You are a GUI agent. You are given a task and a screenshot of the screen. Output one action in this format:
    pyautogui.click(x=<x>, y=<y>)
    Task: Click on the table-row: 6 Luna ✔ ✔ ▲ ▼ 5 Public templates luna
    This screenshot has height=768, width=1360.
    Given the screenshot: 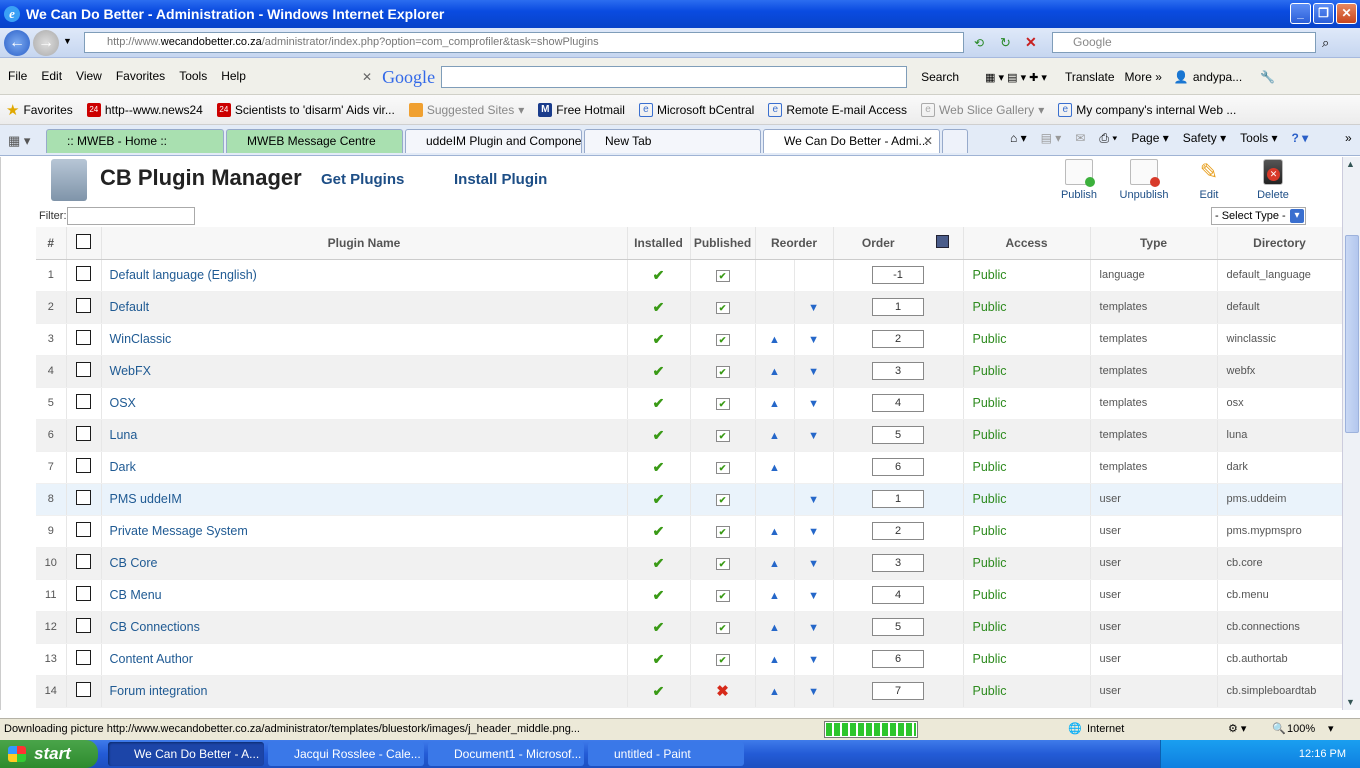 What is the action you would take?
    pyautogui.click(x=689, y=435)
    